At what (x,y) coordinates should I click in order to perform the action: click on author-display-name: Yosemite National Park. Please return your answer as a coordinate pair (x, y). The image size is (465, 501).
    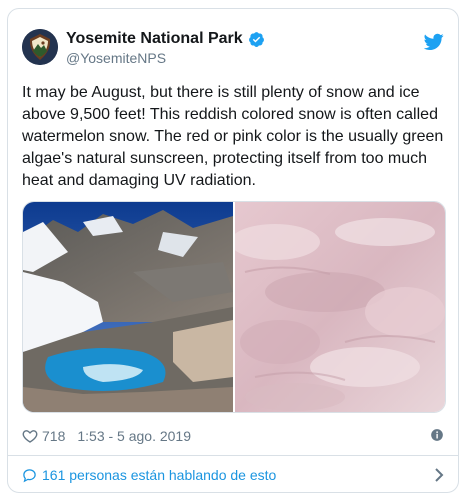
    Looking at the image, I should click on (154, 39).